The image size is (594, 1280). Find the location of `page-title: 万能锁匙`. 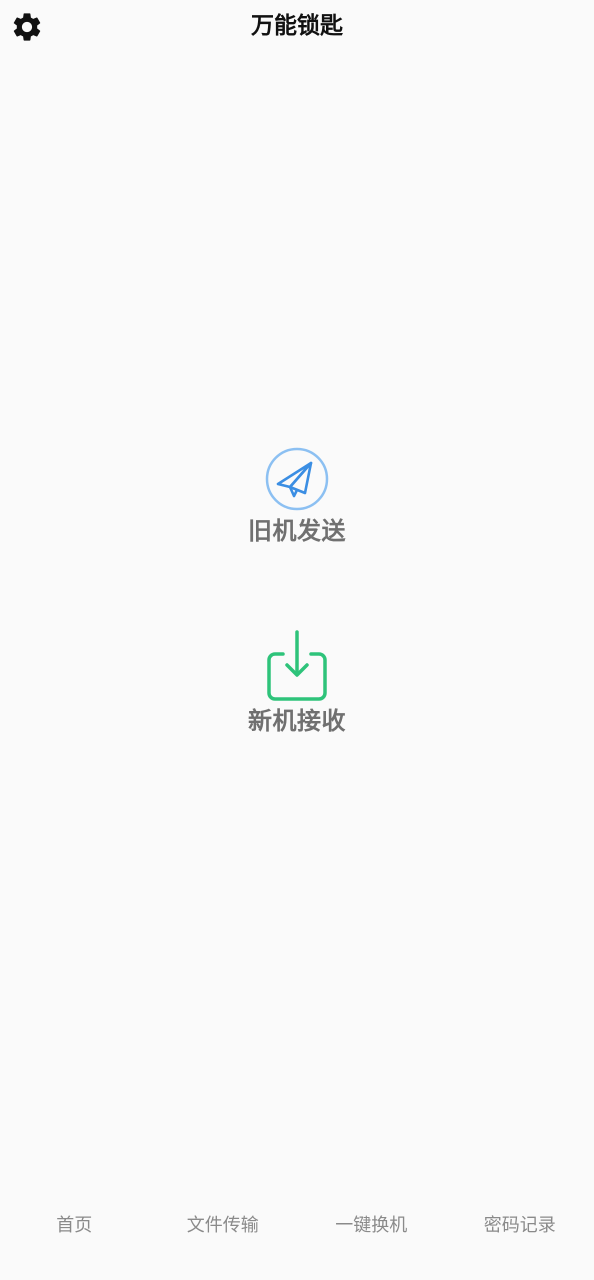

page-title: 万能锁匙 is located at coordinates (297, 26).